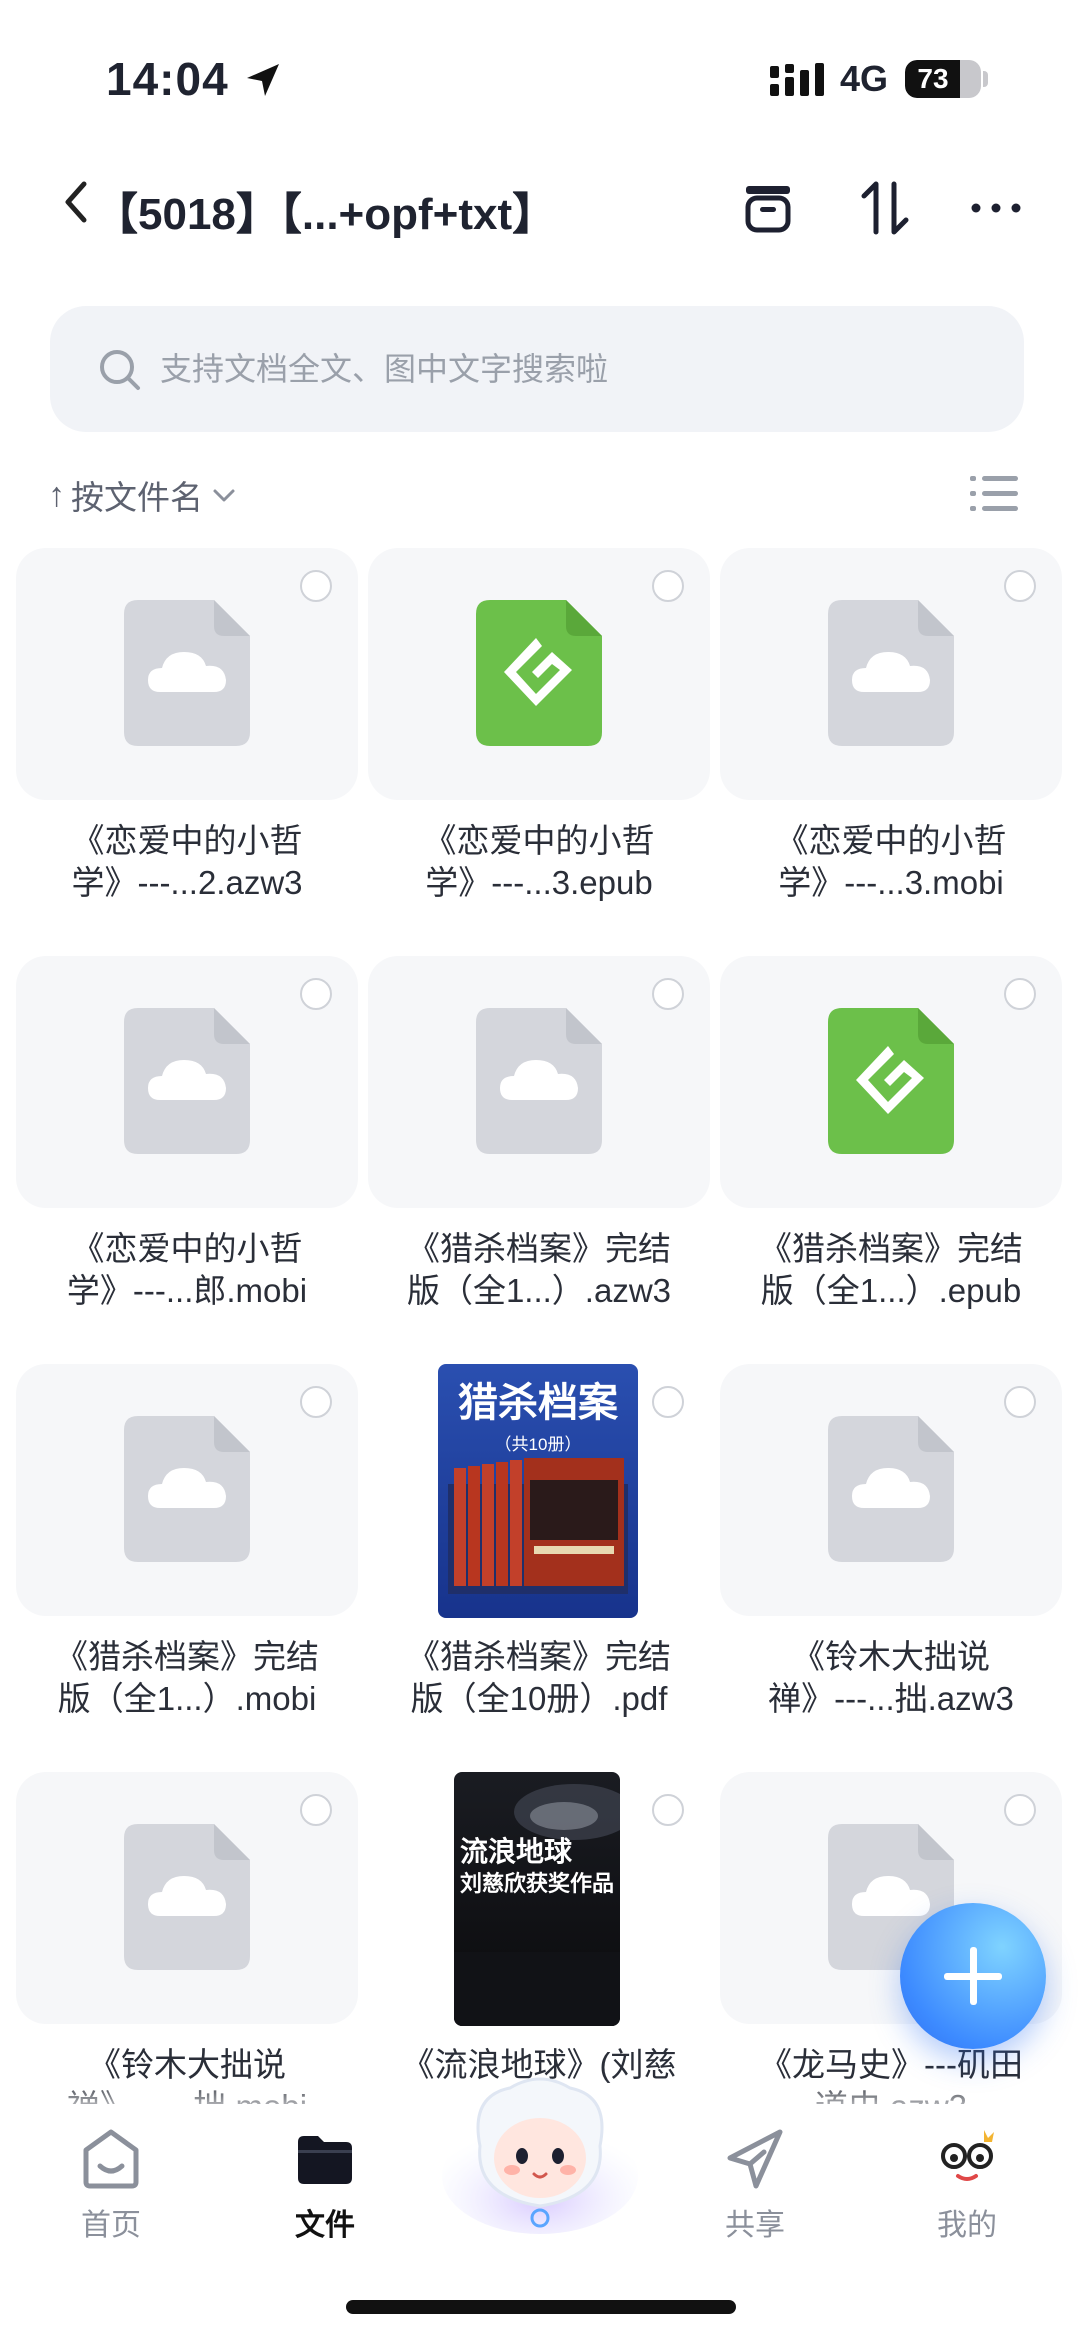  I want to click on file-name-line1: 《铃木大拙说, so click(891, 1656).